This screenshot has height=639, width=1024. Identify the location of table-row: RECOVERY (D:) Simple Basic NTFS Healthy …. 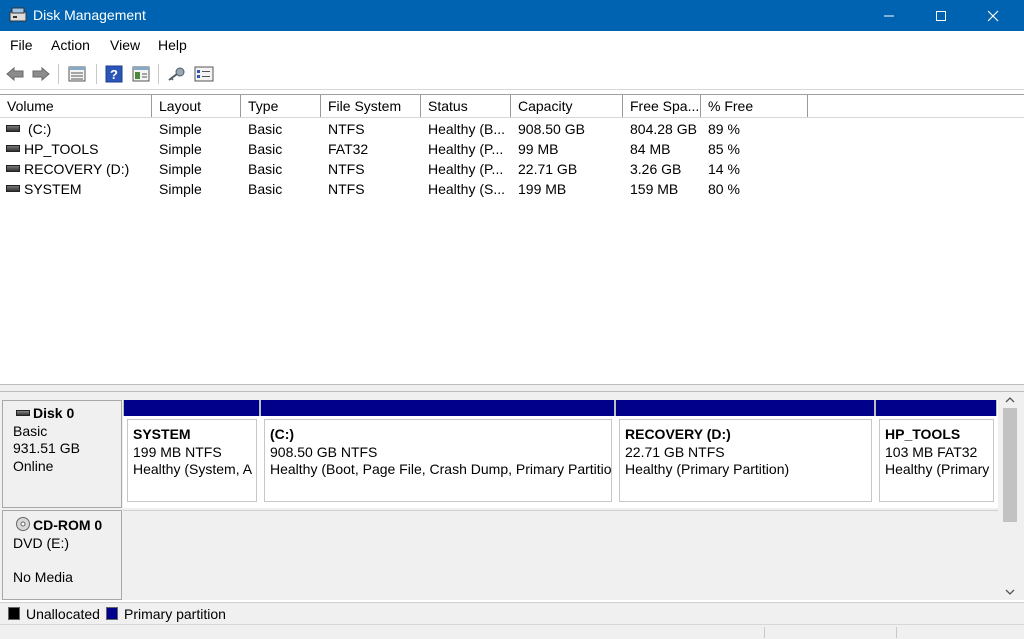
(410, 169).